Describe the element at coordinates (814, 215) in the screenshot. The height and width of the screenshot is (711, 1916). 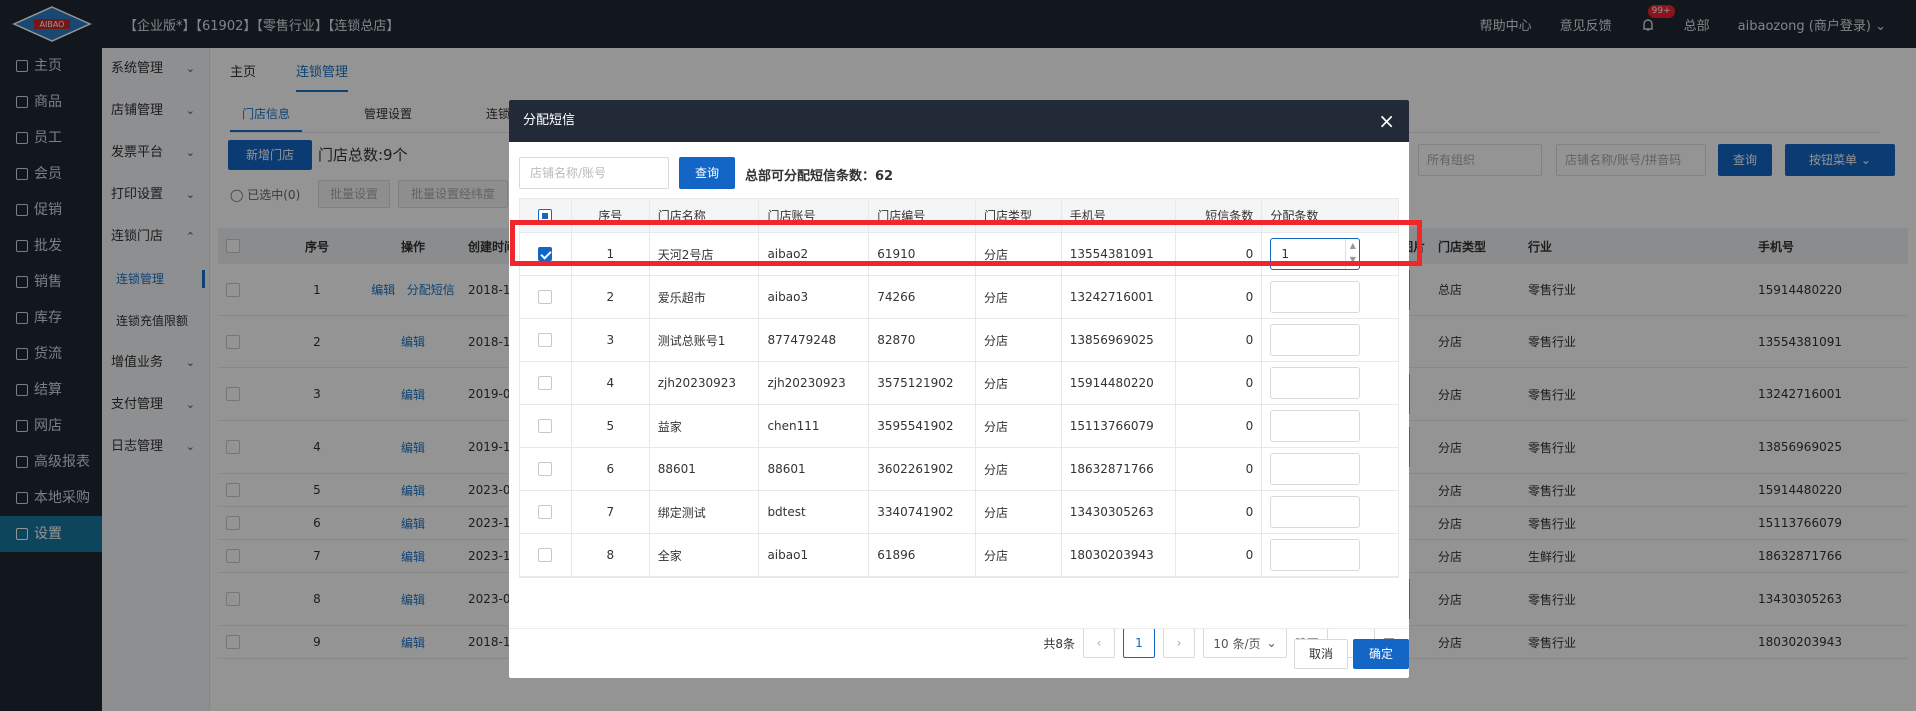
I see `header-store-account: 门店账号` at that location.